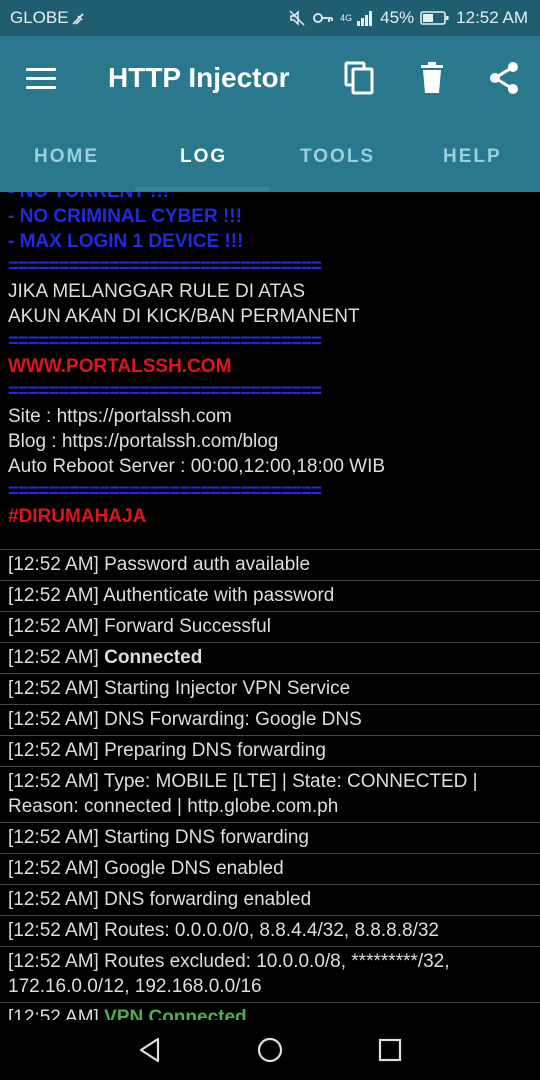 The width and height of the screenshot is (540, 1080). What do you see at coordinates (270, 18) in the screenshot?
I see `status-bar: GLOBE 4G 45% 12:52 AM` at bounding box center [270, 18].